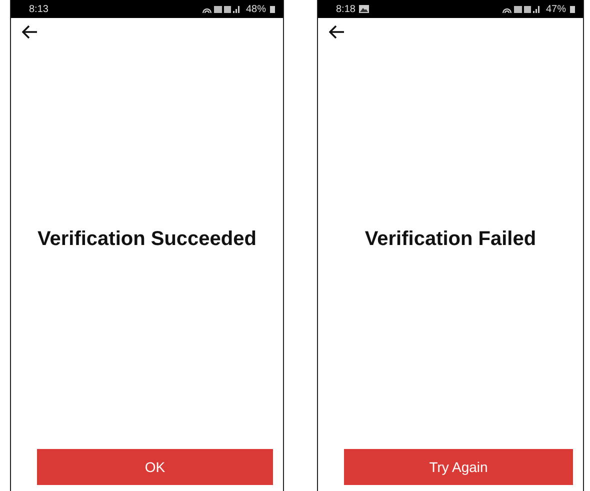 The width and height of the screenshot is (590, 491). I want to click on action-button: OK, so click(155, 467).